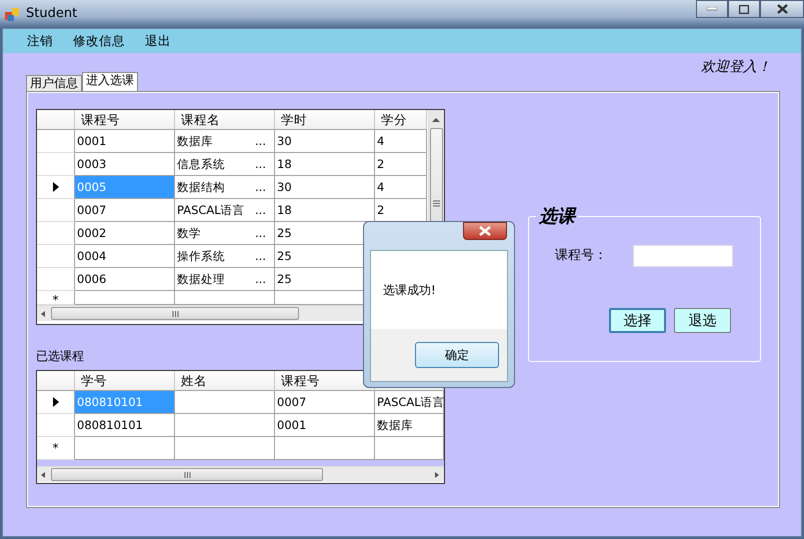  Describe the element at coordinates (409, 402) in the screenshot. I see `table-cell: PASCAL语言` at that location.